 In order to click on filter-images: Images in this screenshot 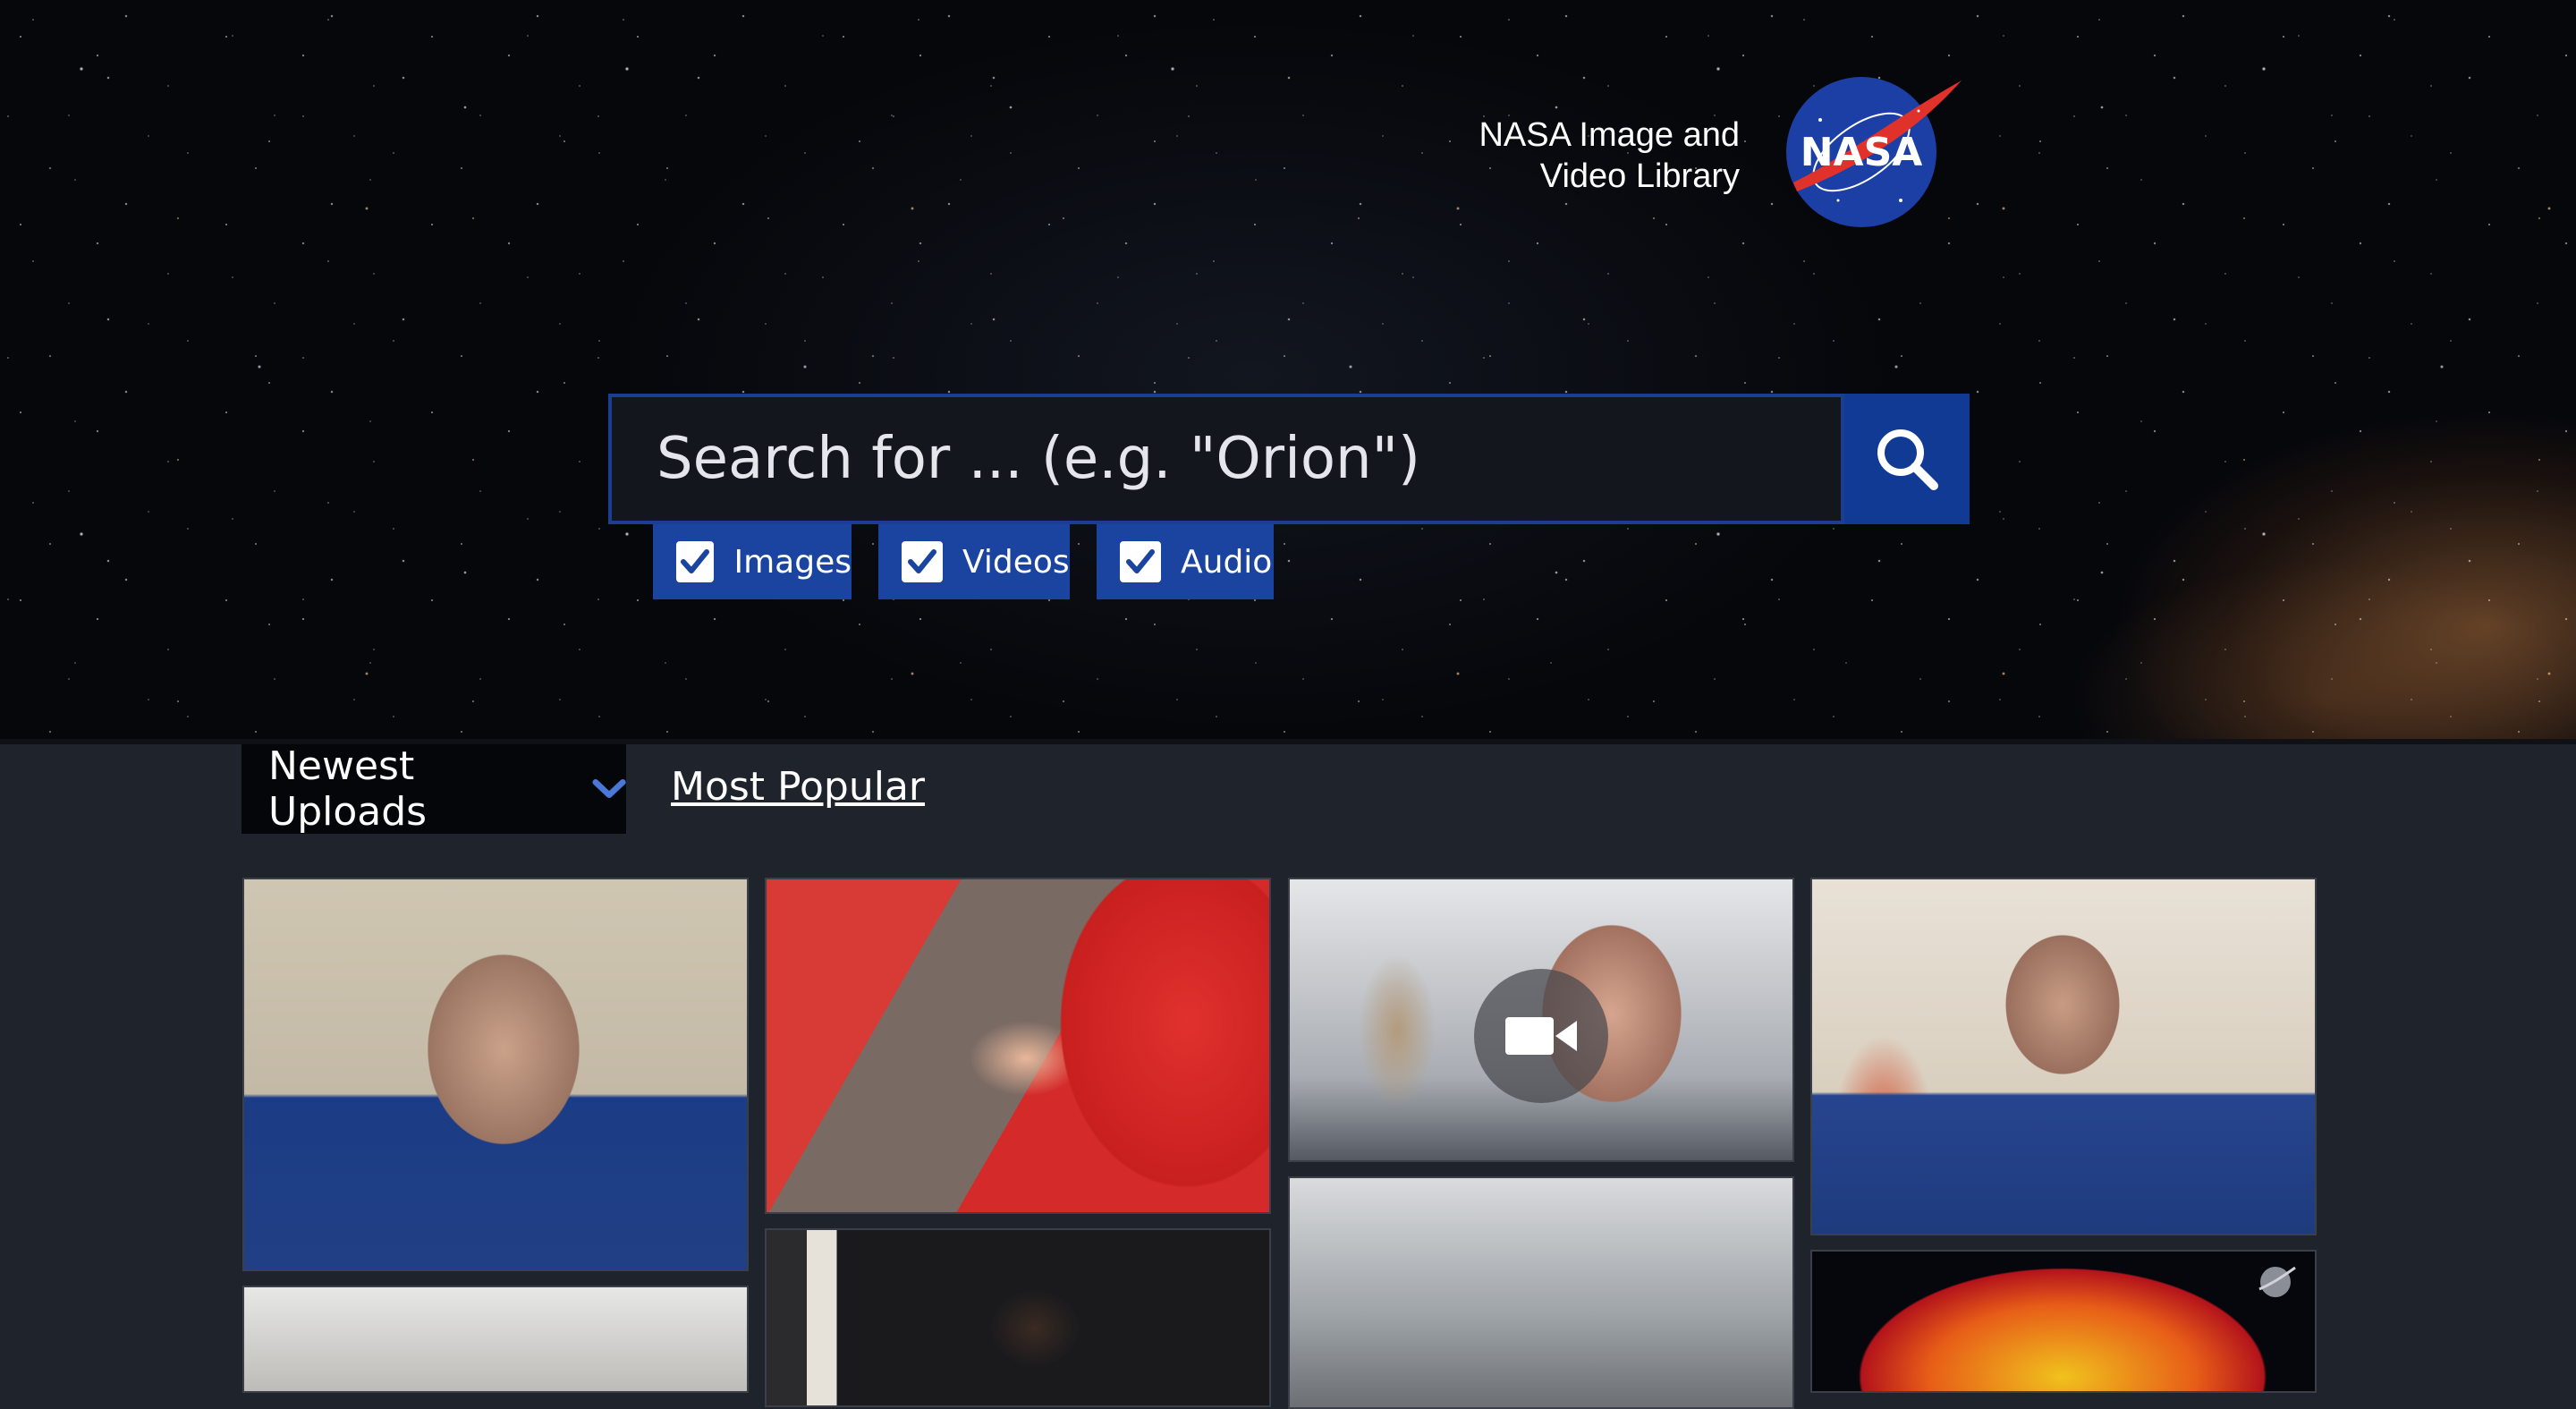, I will do `click(752, 561)`.